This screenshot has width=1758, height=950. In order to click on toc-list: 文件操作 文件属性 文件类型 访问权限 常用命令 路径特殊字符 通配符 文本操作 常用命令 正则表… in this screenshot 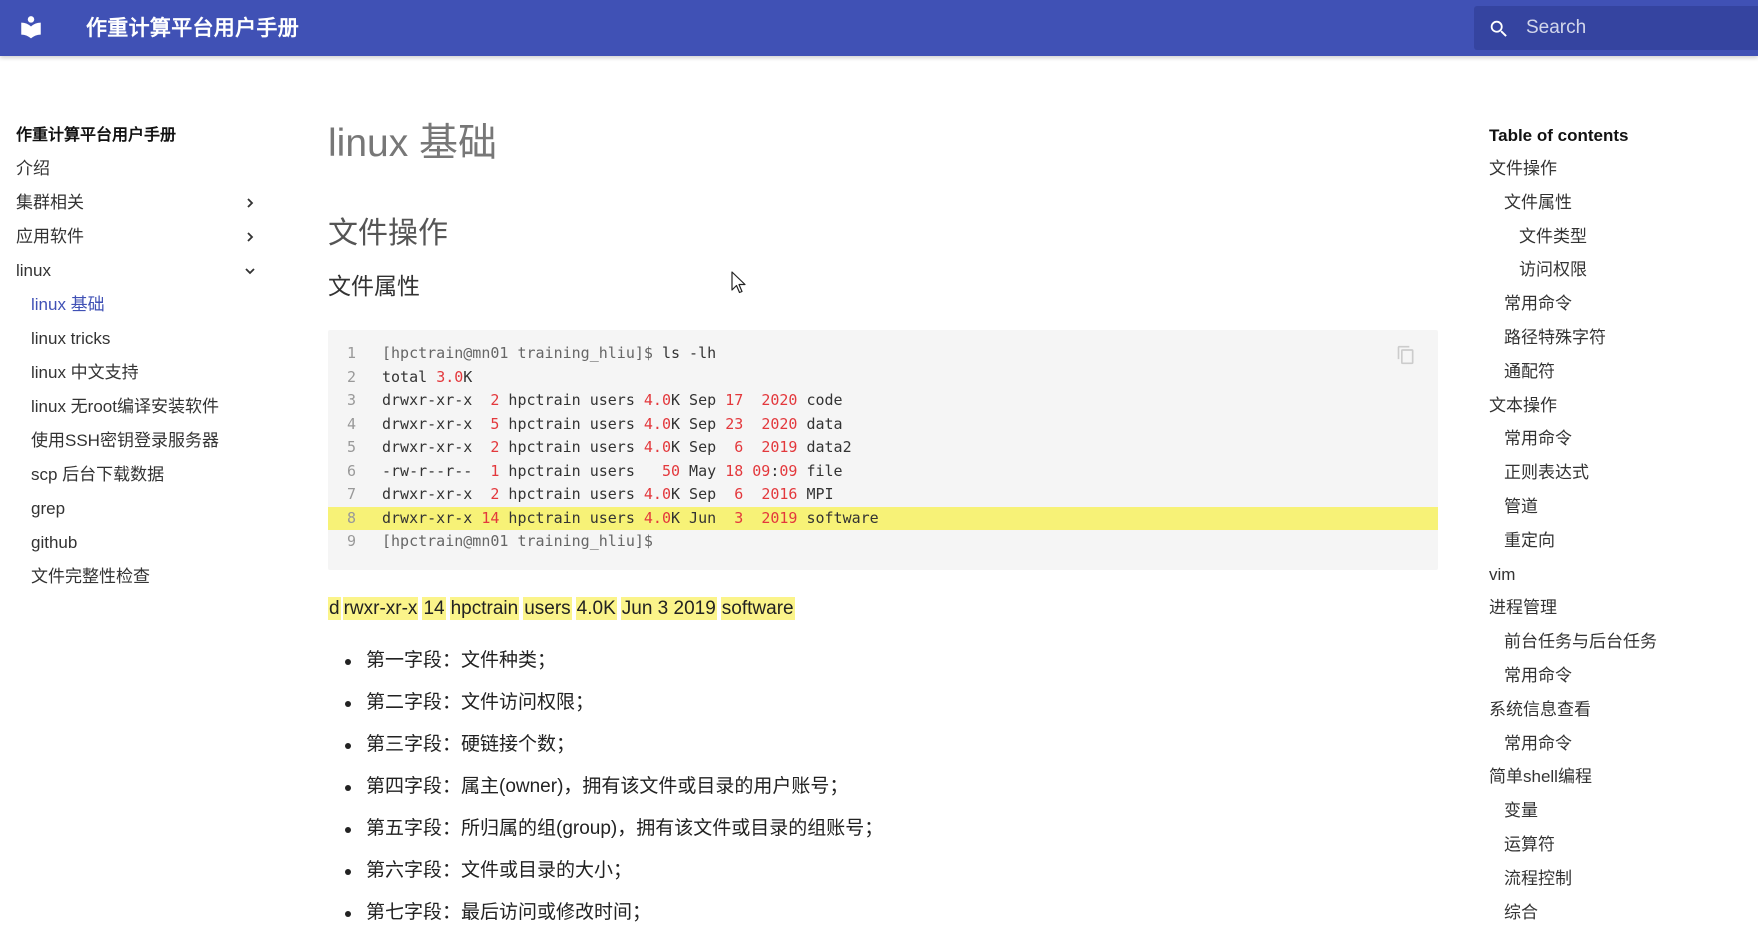, I will do `click(1619, 542)`.